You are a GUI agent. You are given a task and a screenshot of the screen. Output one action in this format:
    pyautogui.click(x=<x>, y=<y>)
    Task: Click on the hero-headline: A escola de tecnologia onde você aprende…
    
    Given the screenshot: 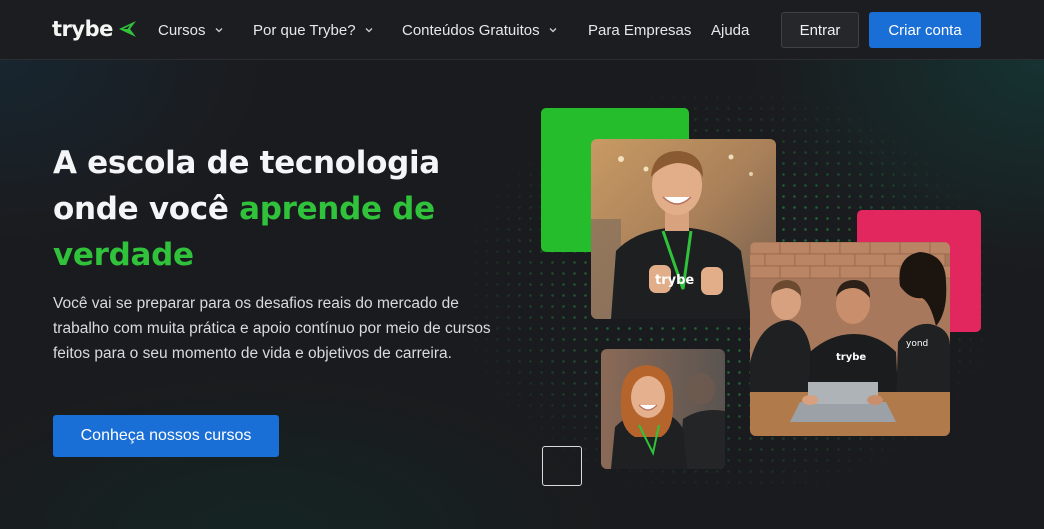 What is the action you would take?
    pyautogui.click(x=263, y=209)
    